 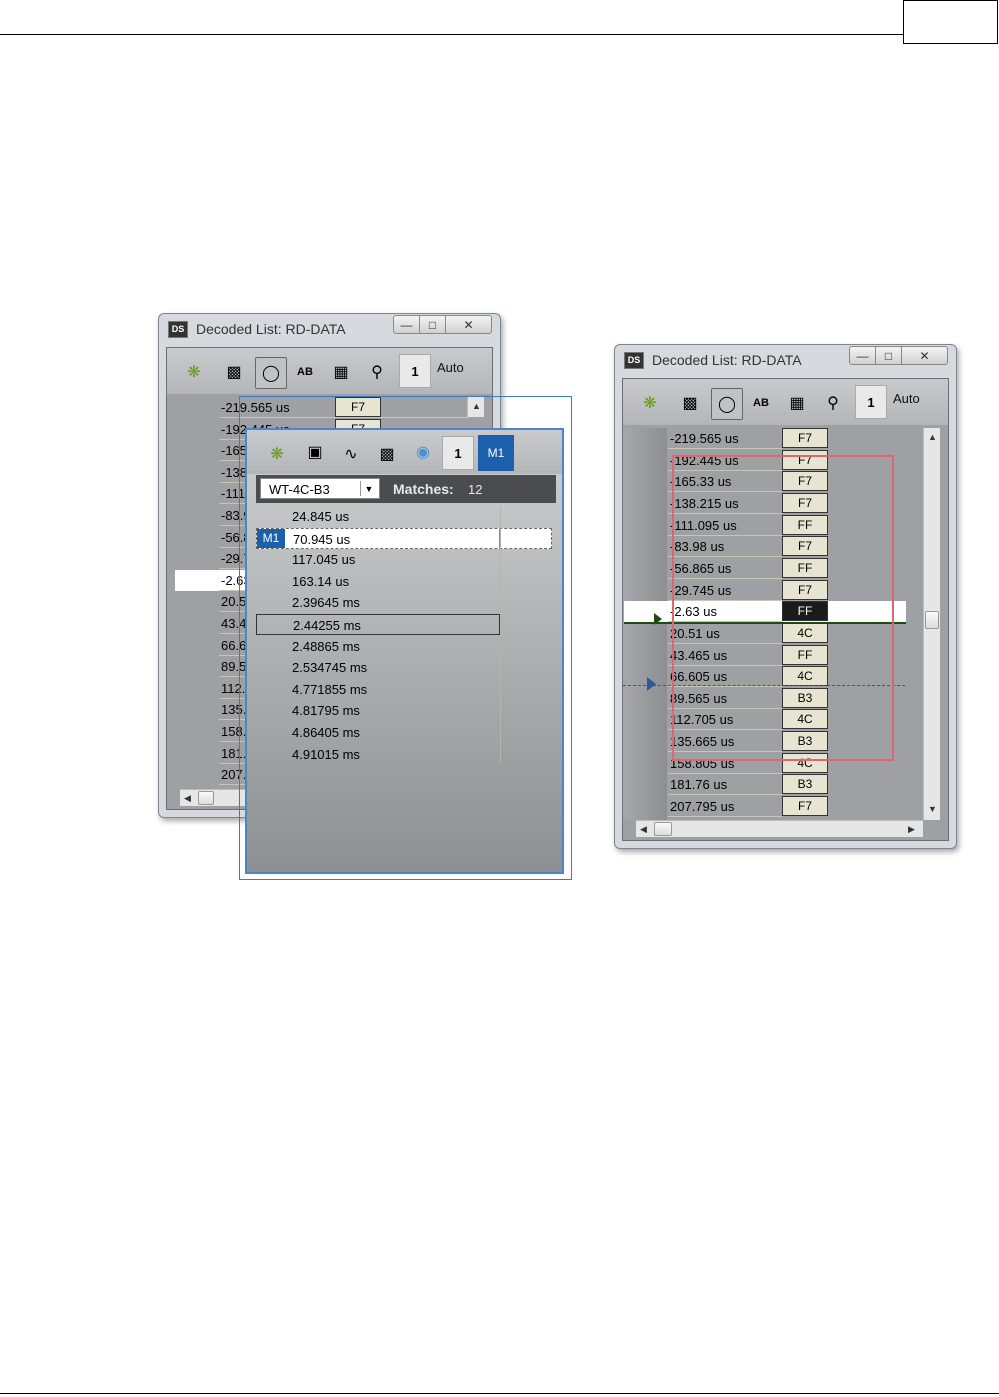 What do you see at coordinates (378, 624) in the screenshot?
I see `match-item: 2.44255 ms` at bounding box center [378, 624].